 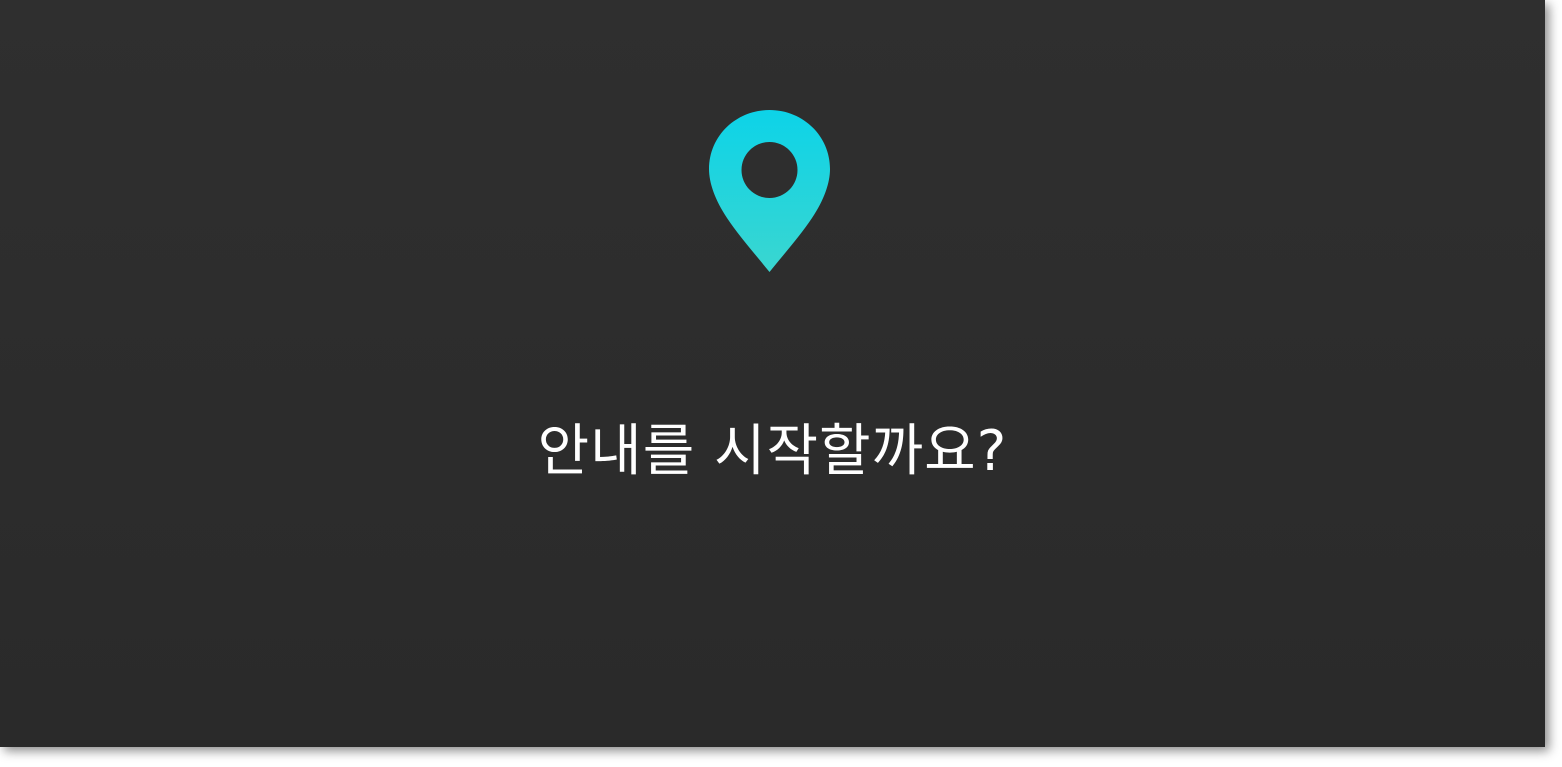 I want to click on guidance-prompt-text: 안내를 시작할까요?, so click(x=772, y=451).